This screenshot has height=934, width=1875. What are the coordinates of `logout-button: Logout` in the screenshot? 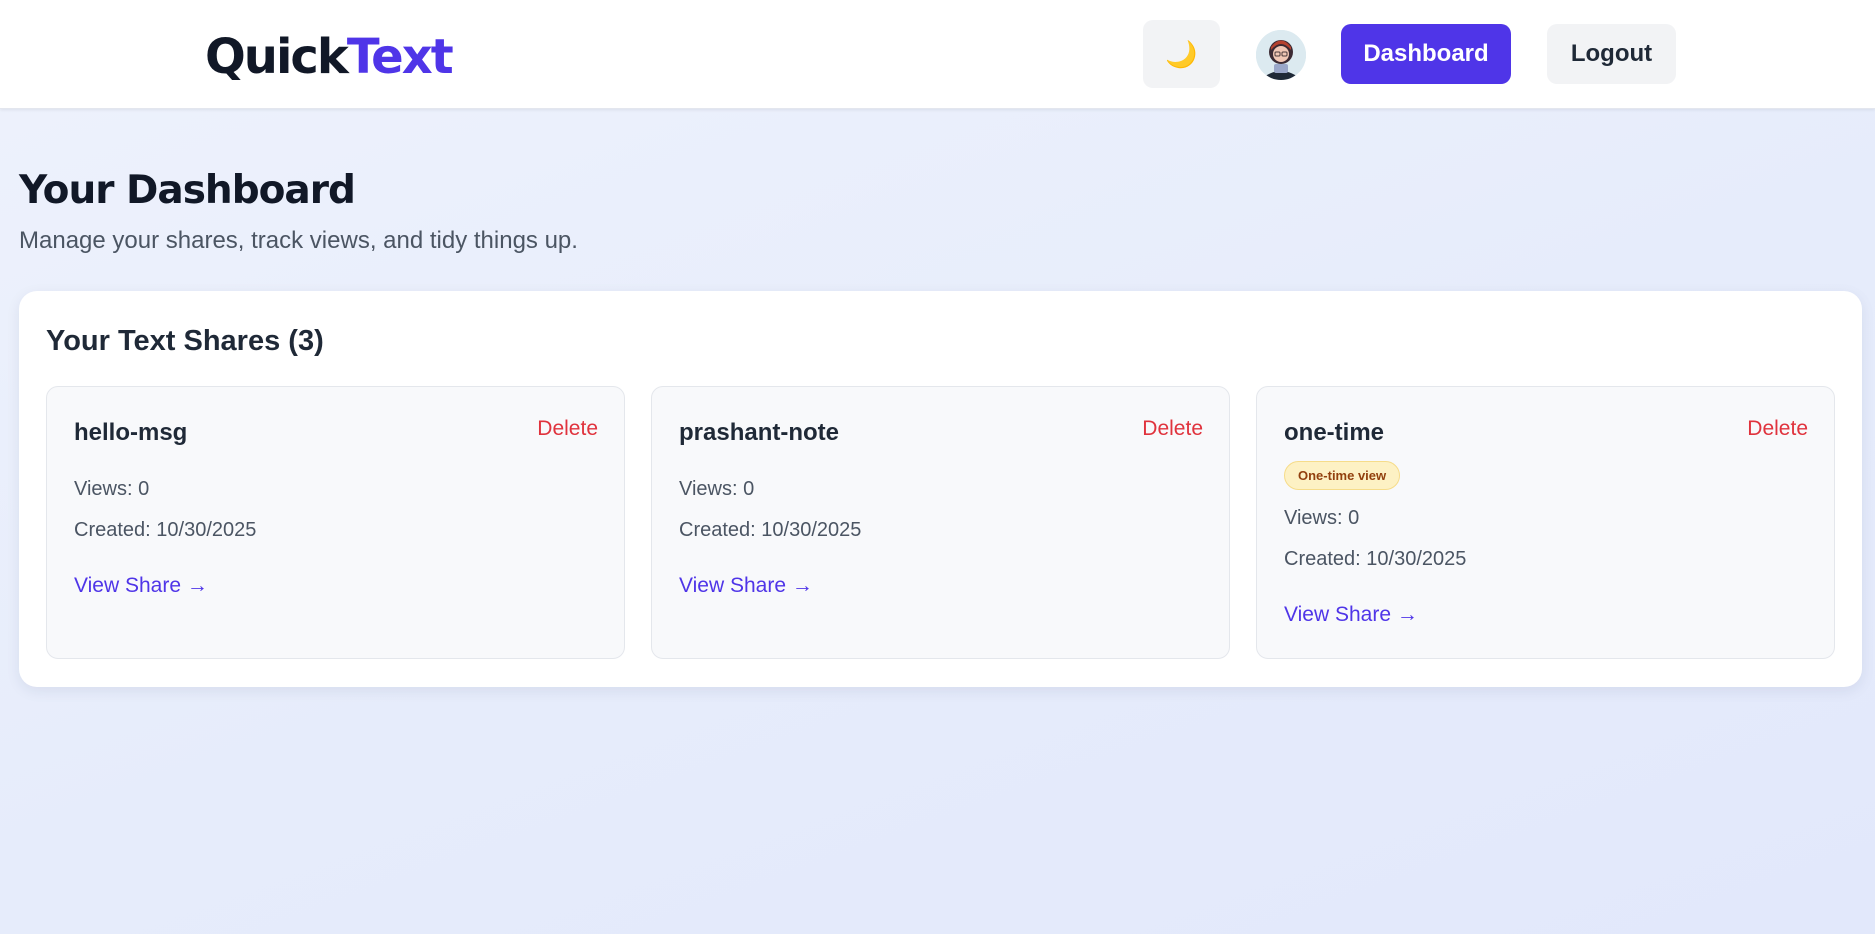 It's located at (1611, 54).